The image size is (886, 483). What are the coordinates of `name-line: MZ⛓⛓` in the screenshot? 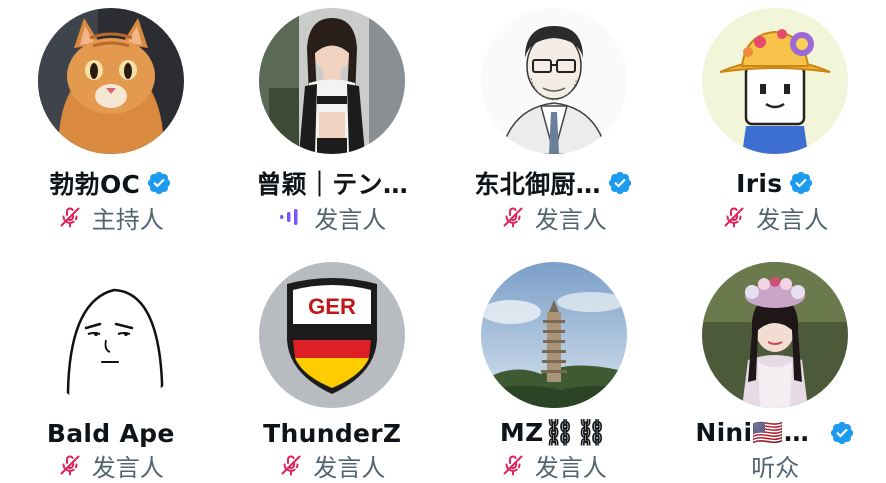 It's located at (554, 433).